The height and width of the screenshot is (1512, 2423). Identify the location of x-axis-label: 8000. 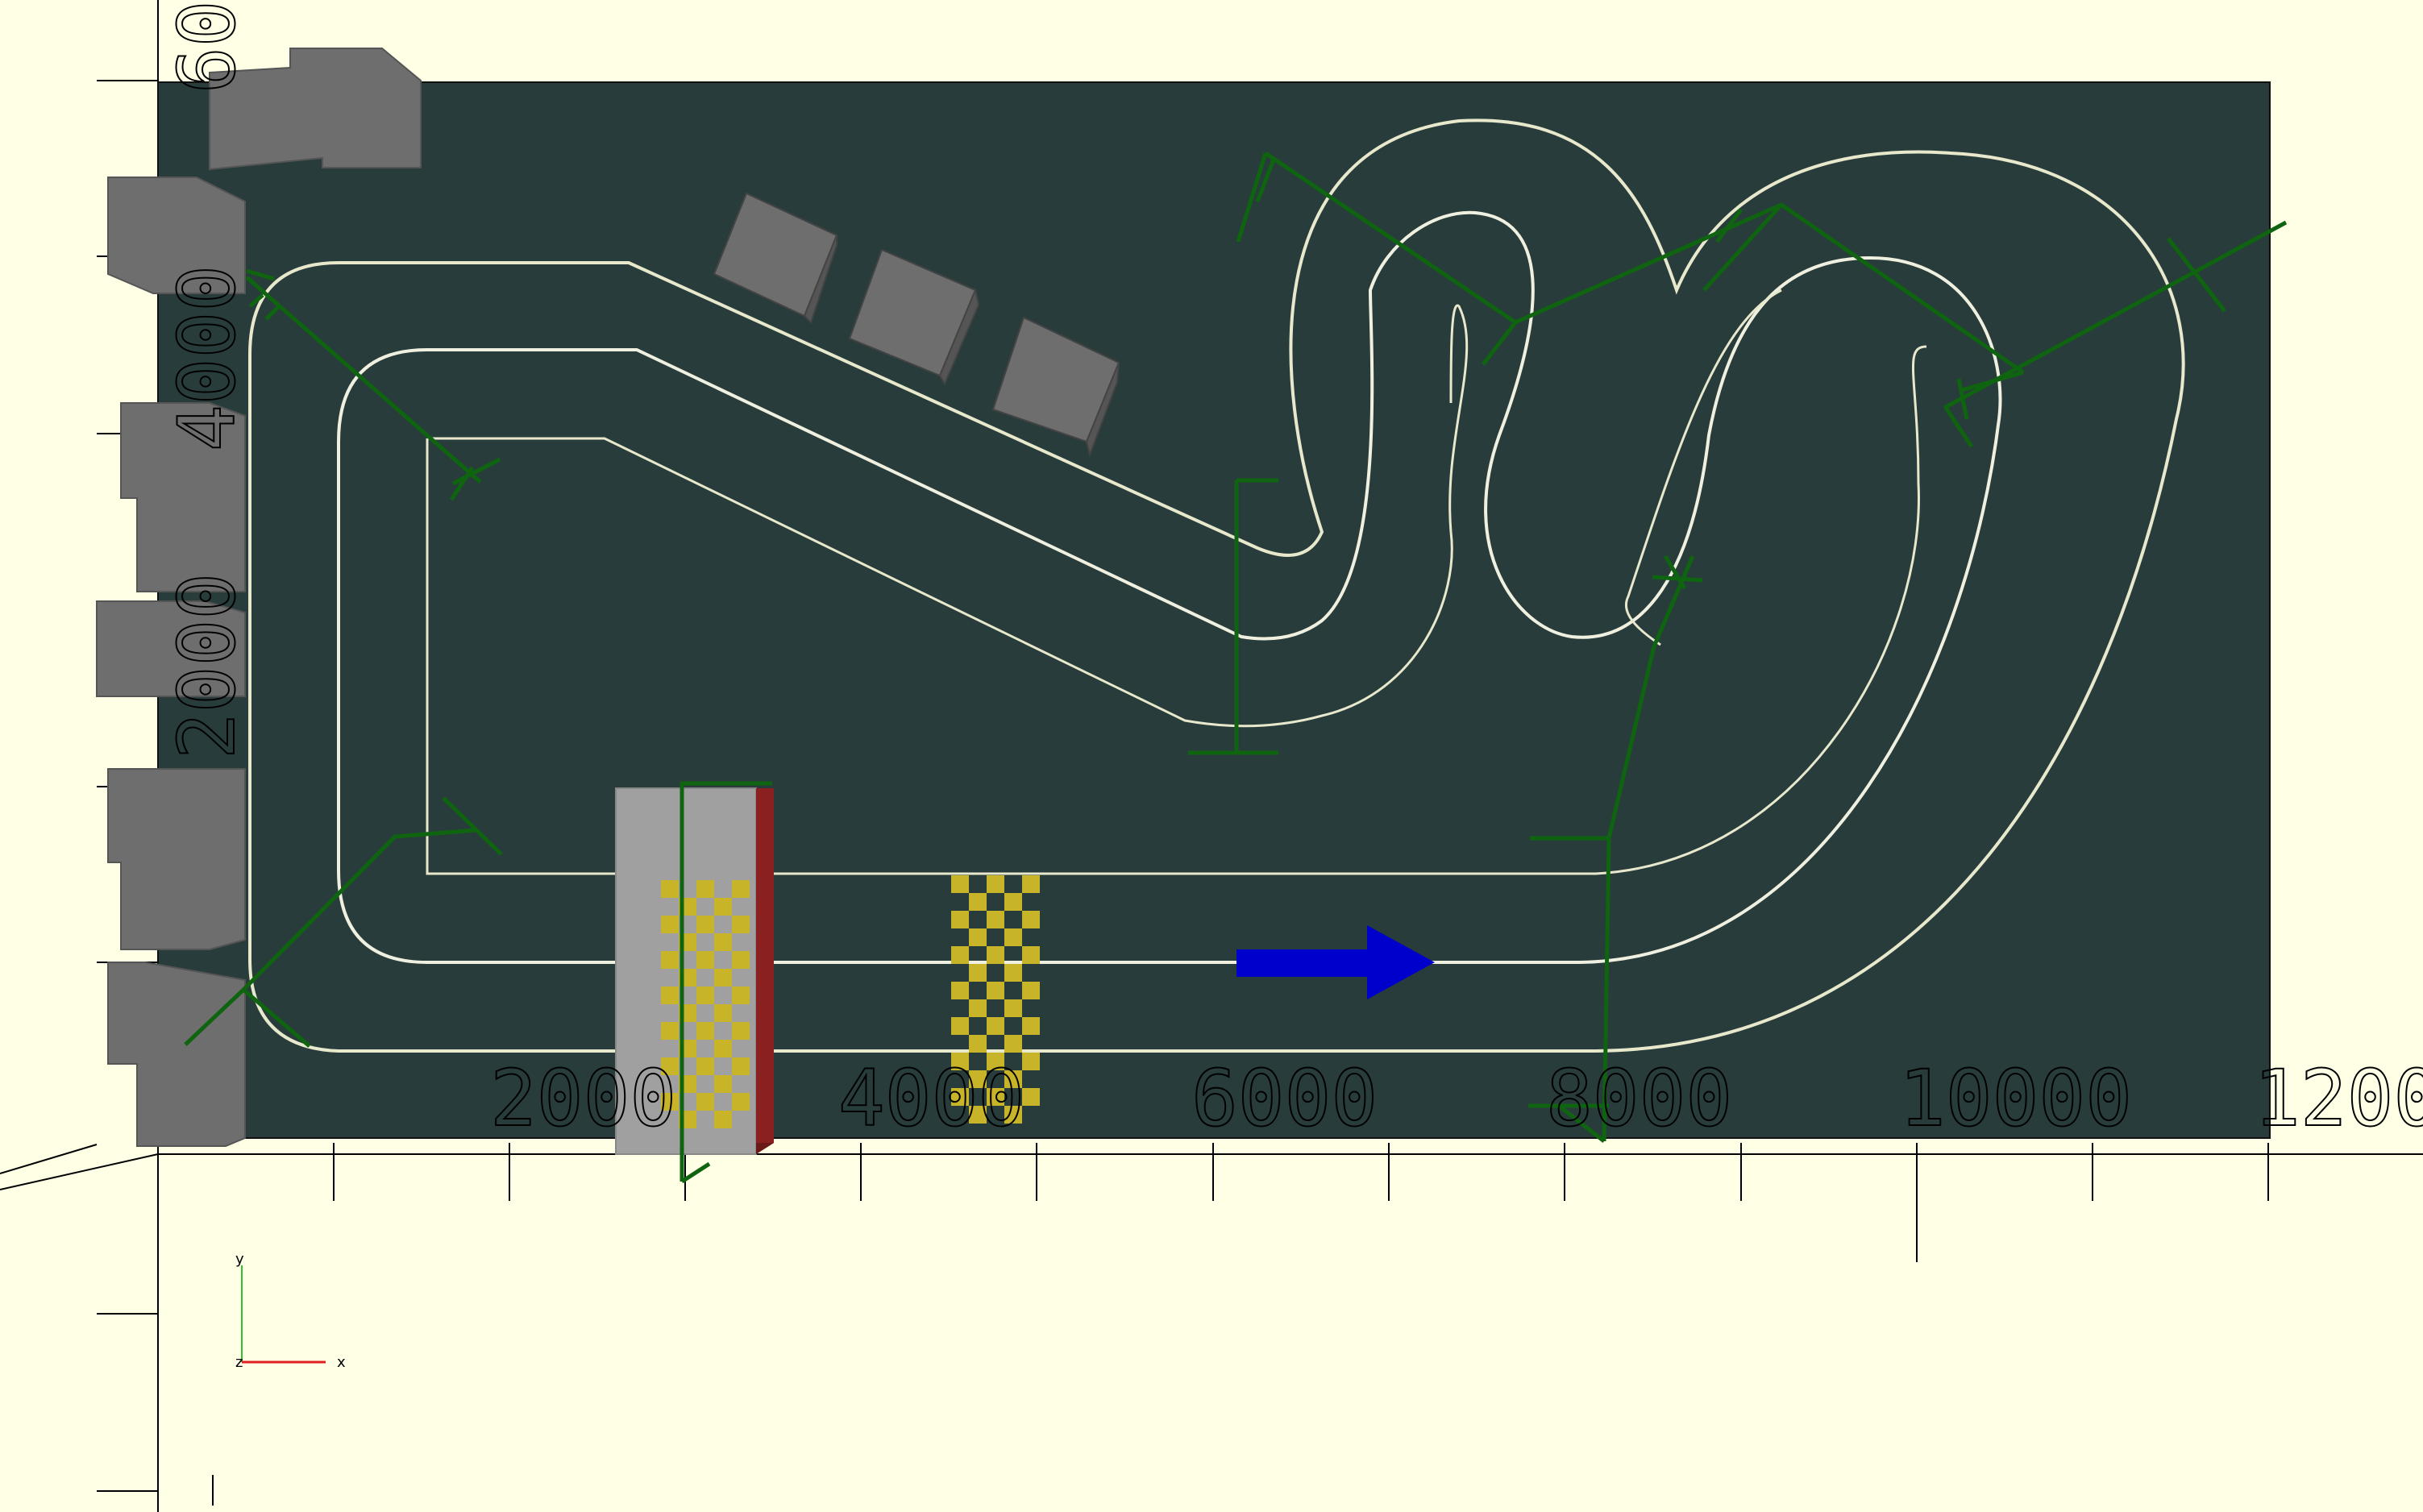
(1639, 1098).